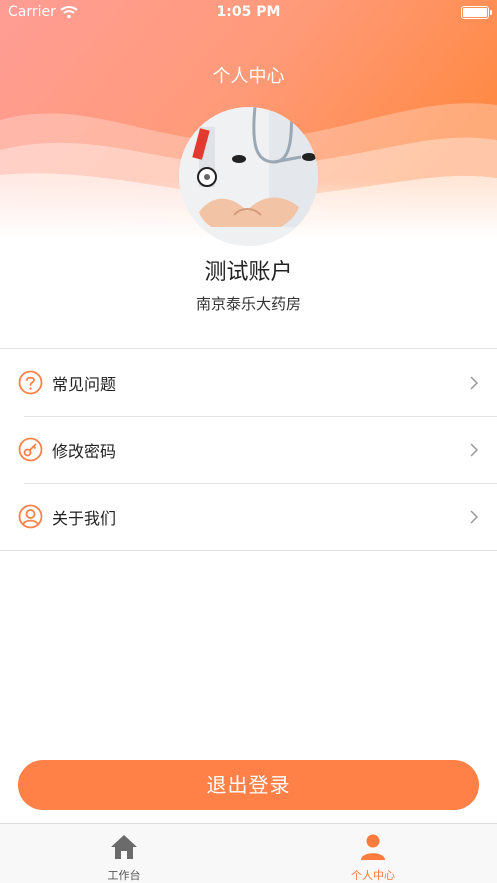 This screenshot has height=883, width=497. I want to click on status-bar: Carrier 1:05 PM, so click(248, 13).